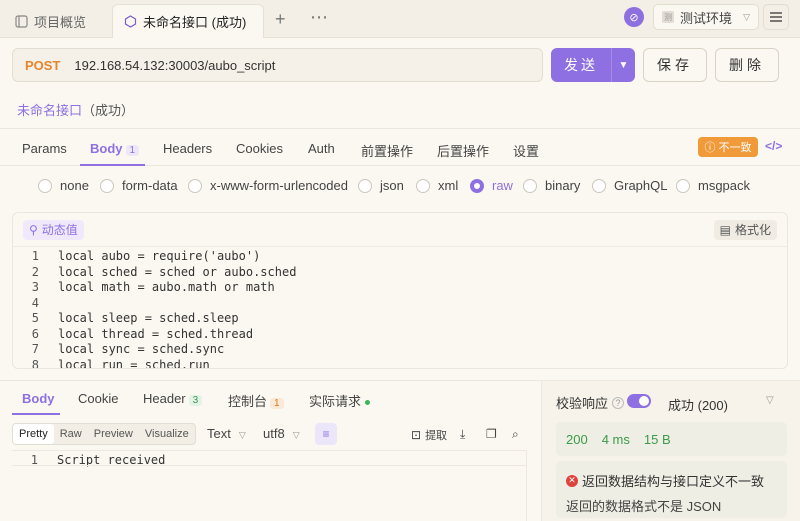 This screenshot has height=521, width=800. Describe the element at coordinates (673, 481) in the screenshot. I see `error-title: 返回数据结构与接口定义不一致` at that location.